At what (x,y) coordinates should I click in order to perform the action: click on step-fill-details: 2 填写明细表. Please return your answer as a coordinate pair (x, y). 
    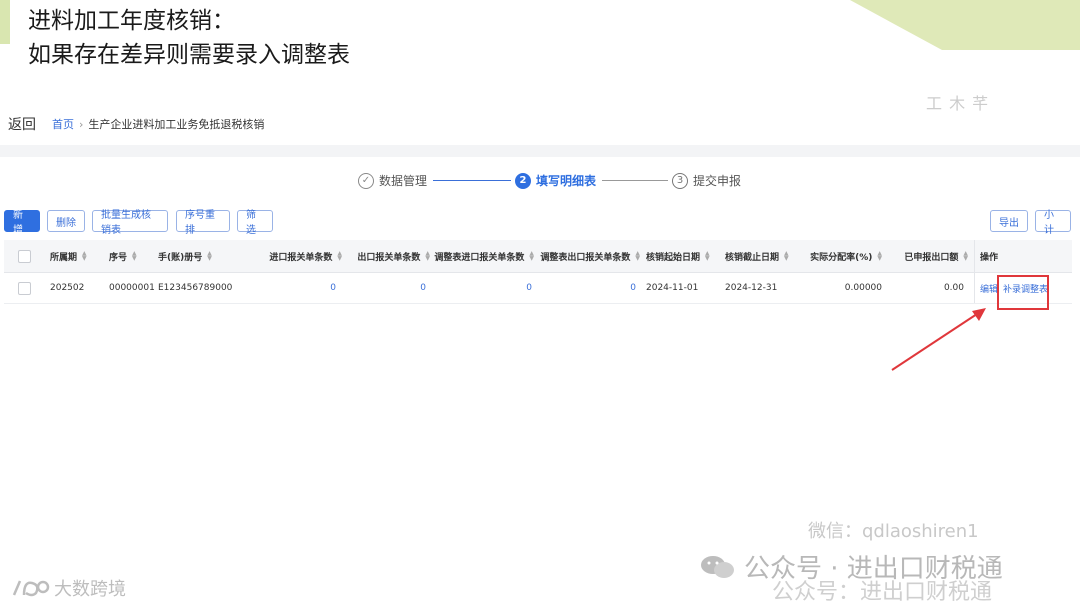
    Looking at the image, I should click on (555, 180).